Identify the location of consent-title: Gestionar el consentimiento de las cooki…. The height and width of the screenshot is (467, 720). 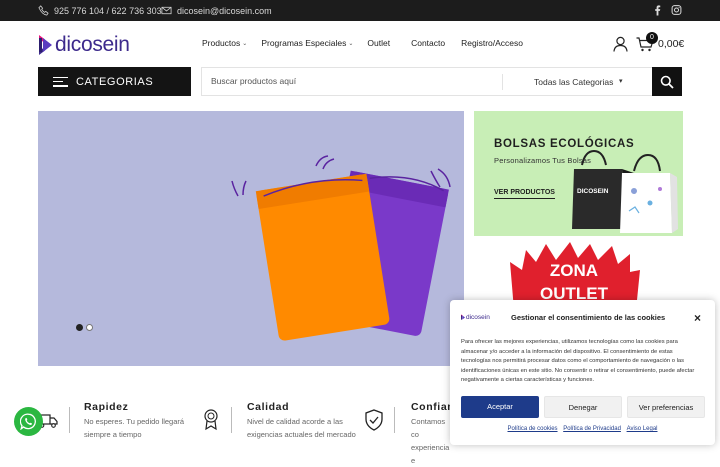
(588, 317).